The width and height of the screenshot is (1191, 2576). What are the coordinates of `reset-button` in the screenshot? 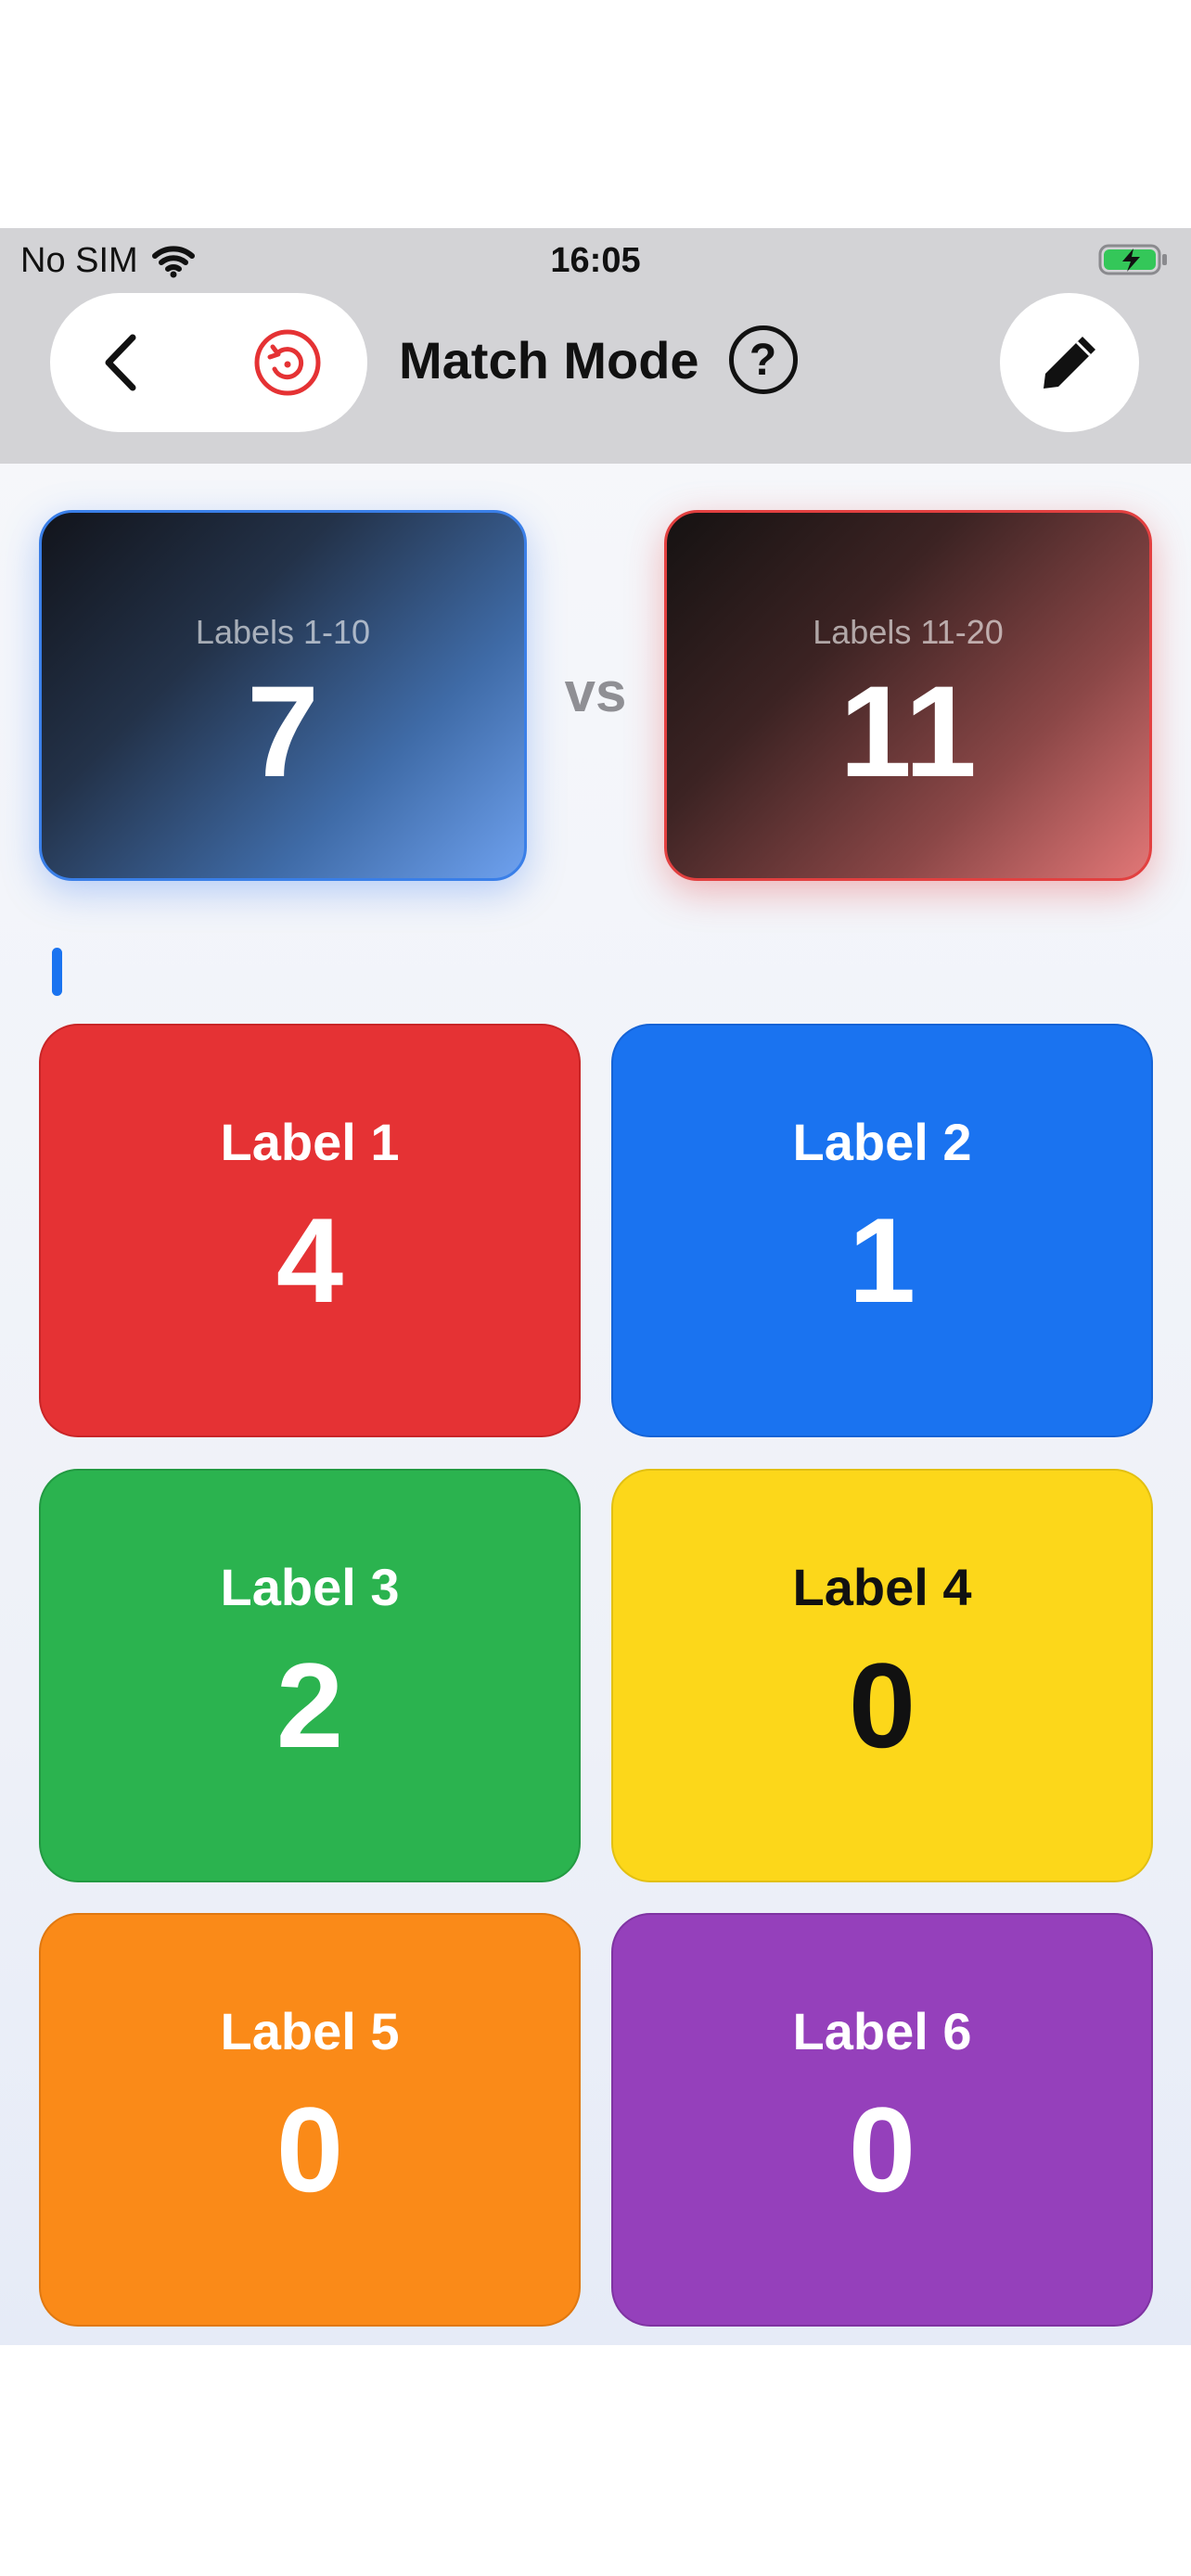 It's located at (287, 363).